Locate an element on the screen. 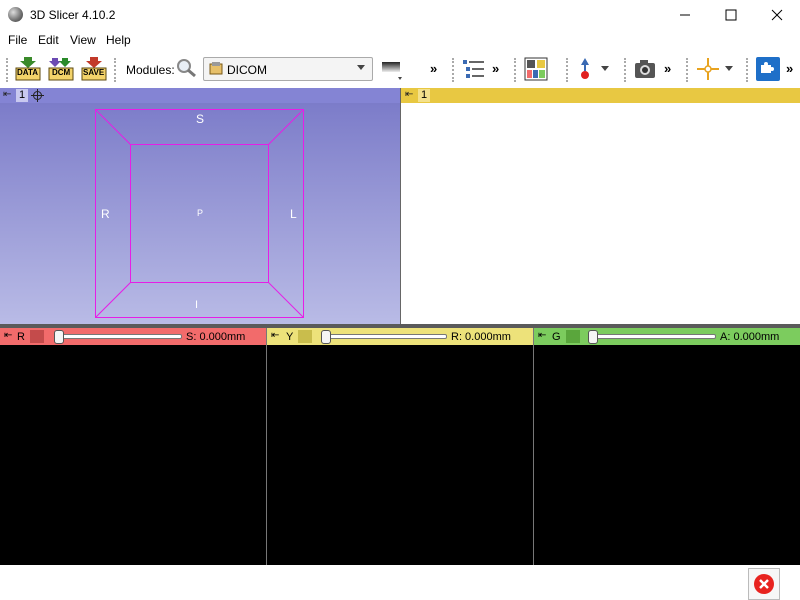 The image size is (800, 600). close-button is located at coordinates (777, 15).